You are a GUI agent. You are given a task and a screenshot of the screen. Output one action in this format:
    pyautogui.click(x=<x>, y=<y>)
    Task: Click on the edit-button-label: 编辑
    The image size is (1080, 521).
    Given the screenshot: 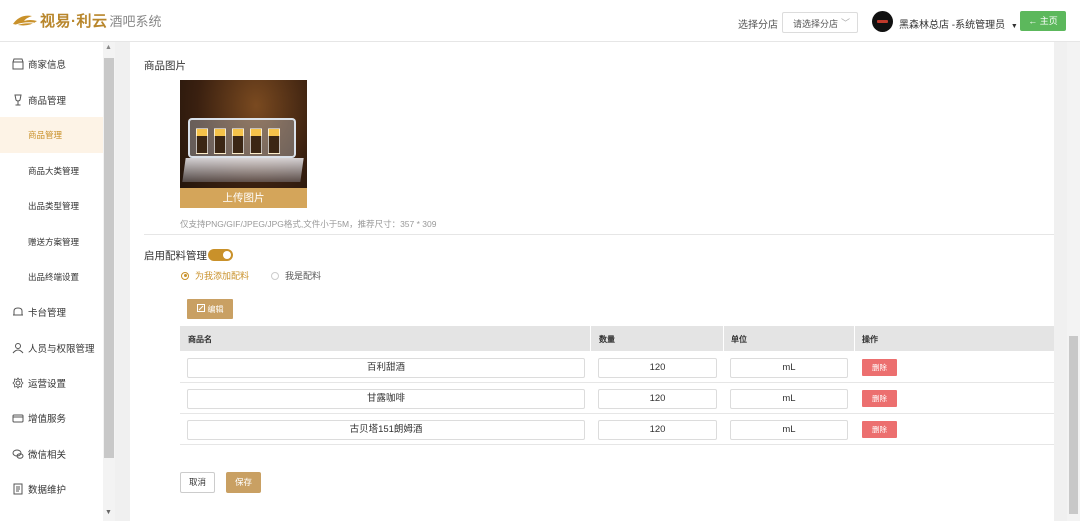 What is the action you would take?
    pyautogui.click(x=215, y=309)
    